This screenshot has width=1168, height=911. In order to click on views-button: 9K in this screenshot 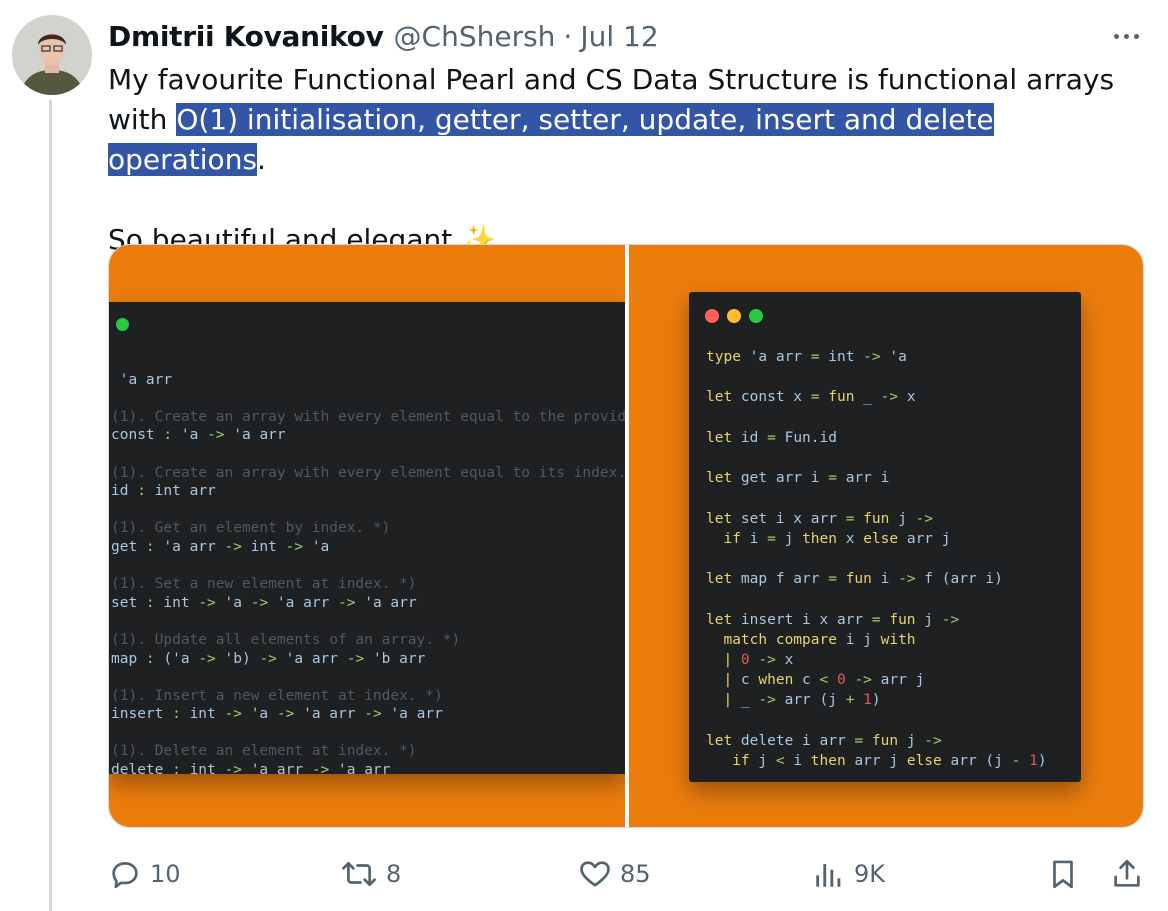, I will do `click(848, 874)`.